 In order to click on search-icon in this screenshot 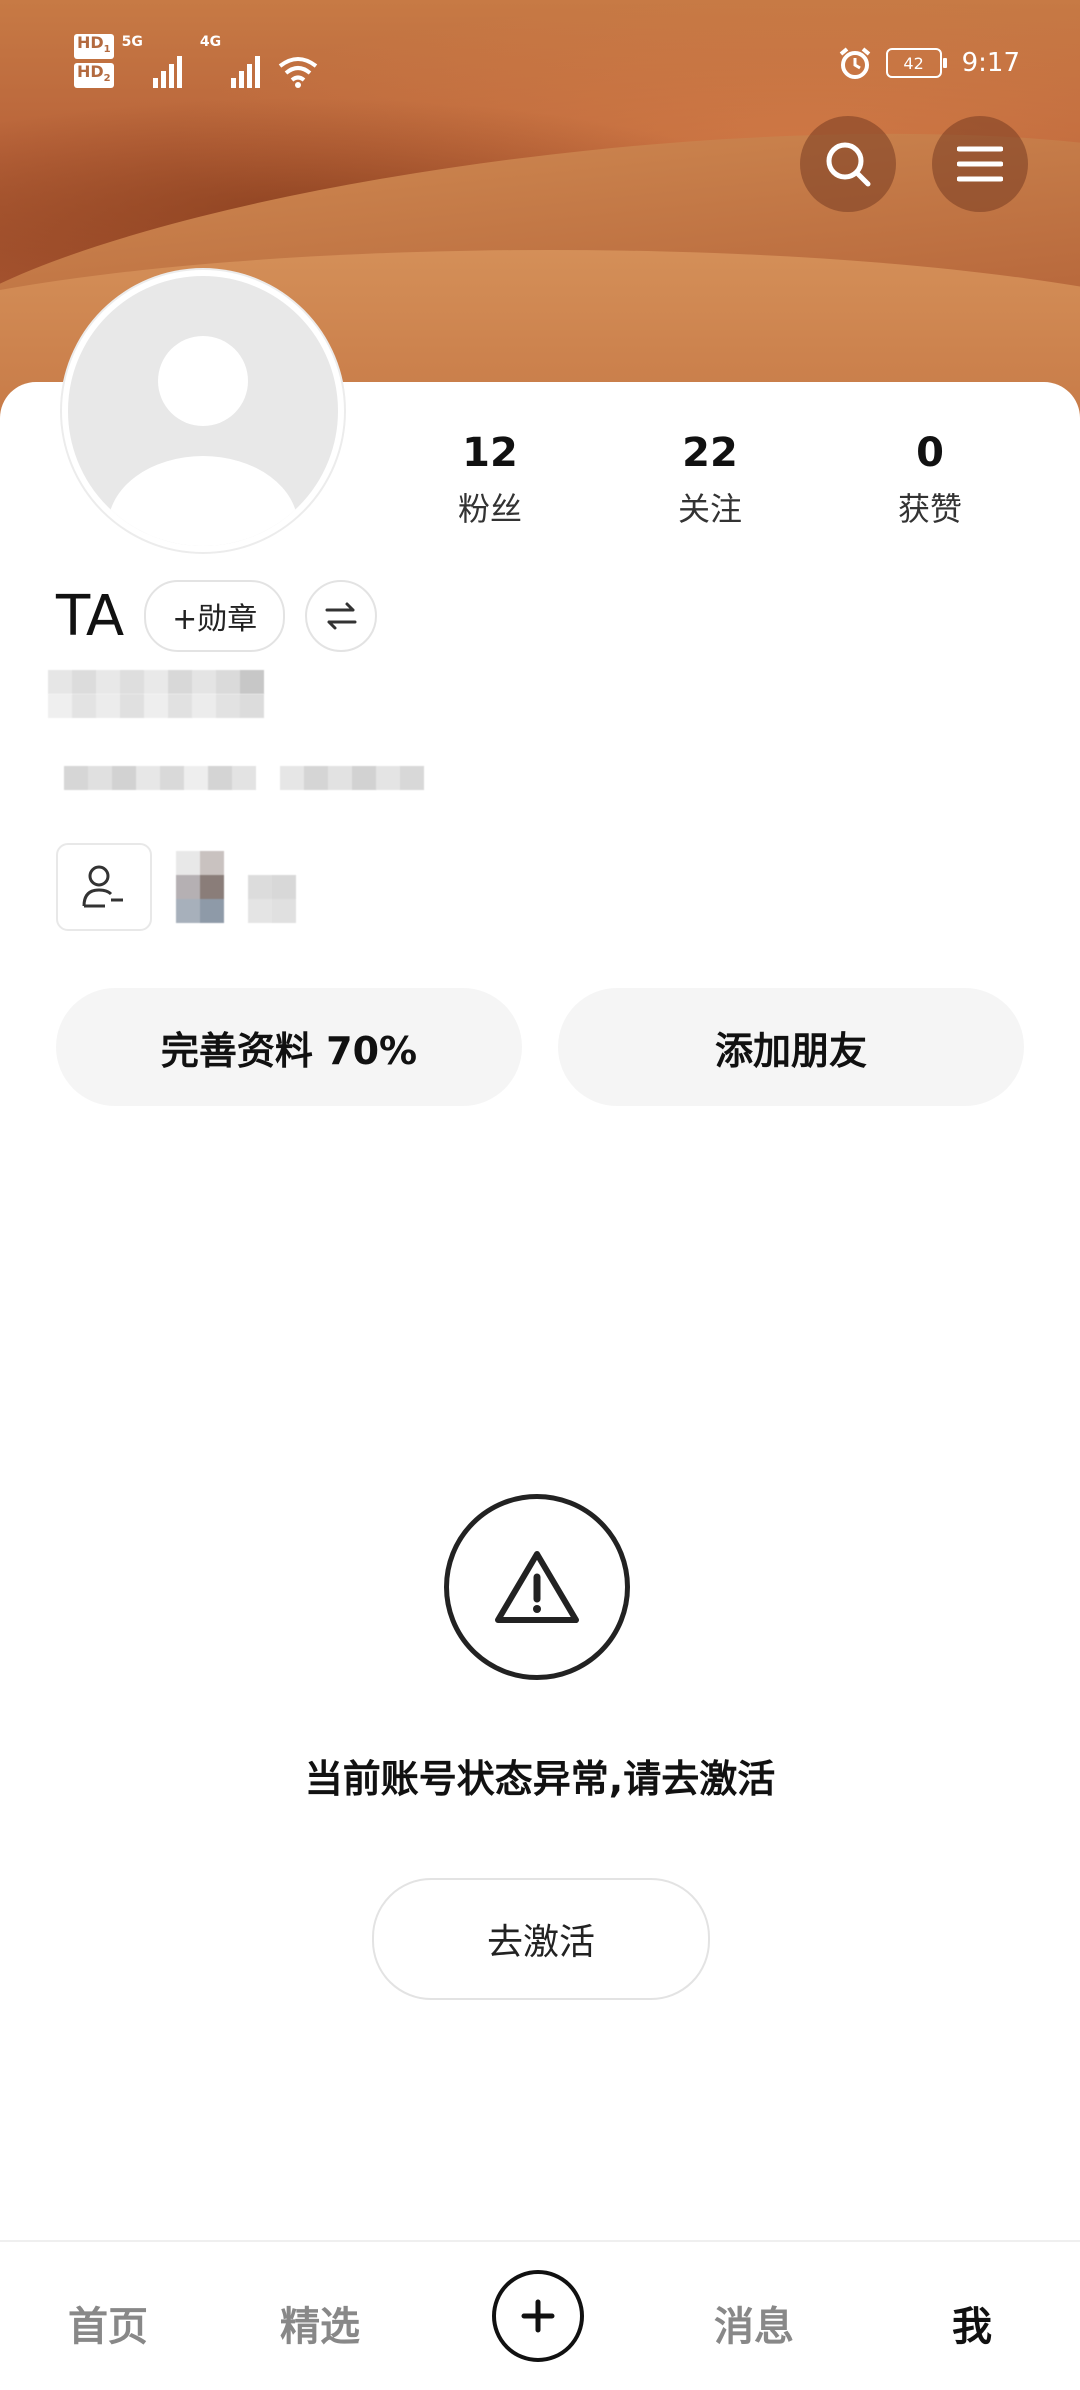, I will do `click(848, 164)`.